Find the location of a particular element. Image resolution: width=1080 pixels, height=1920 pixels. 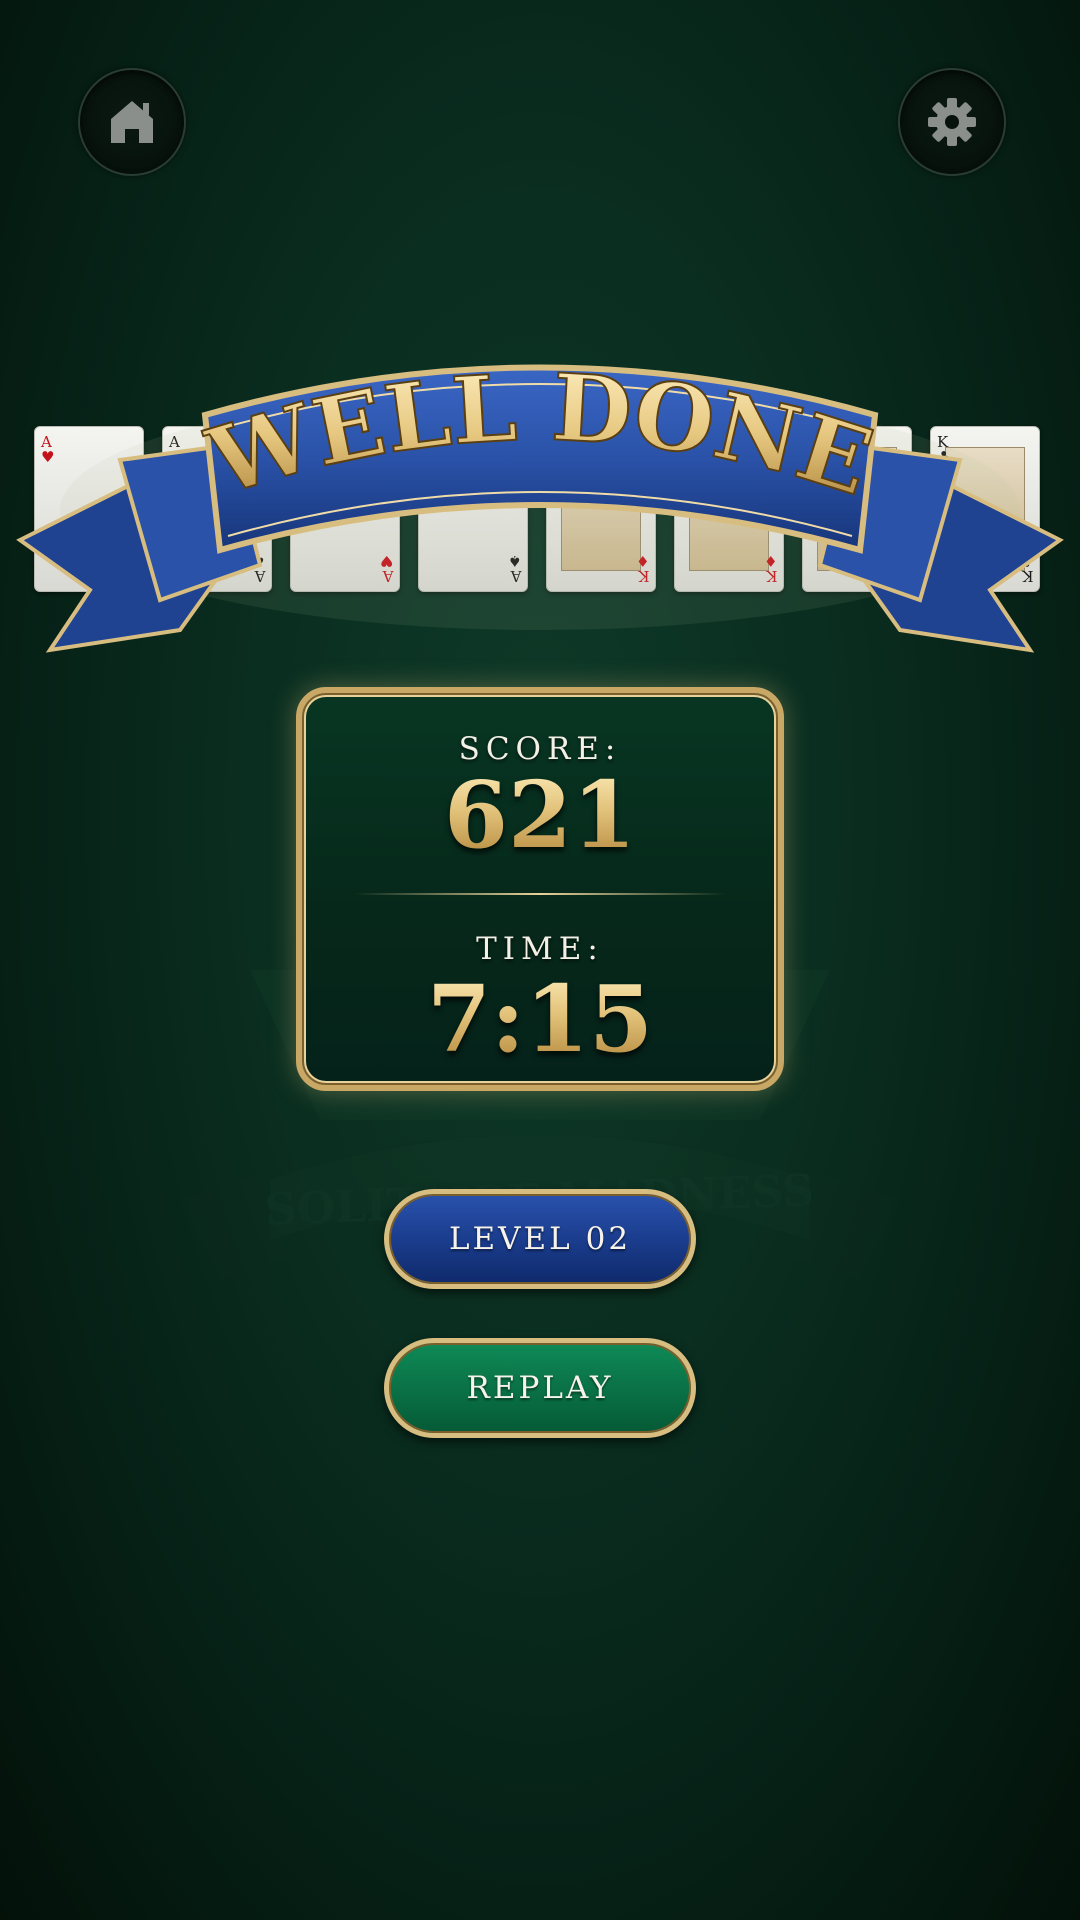

home-icon is located at coordinates (132, 122).